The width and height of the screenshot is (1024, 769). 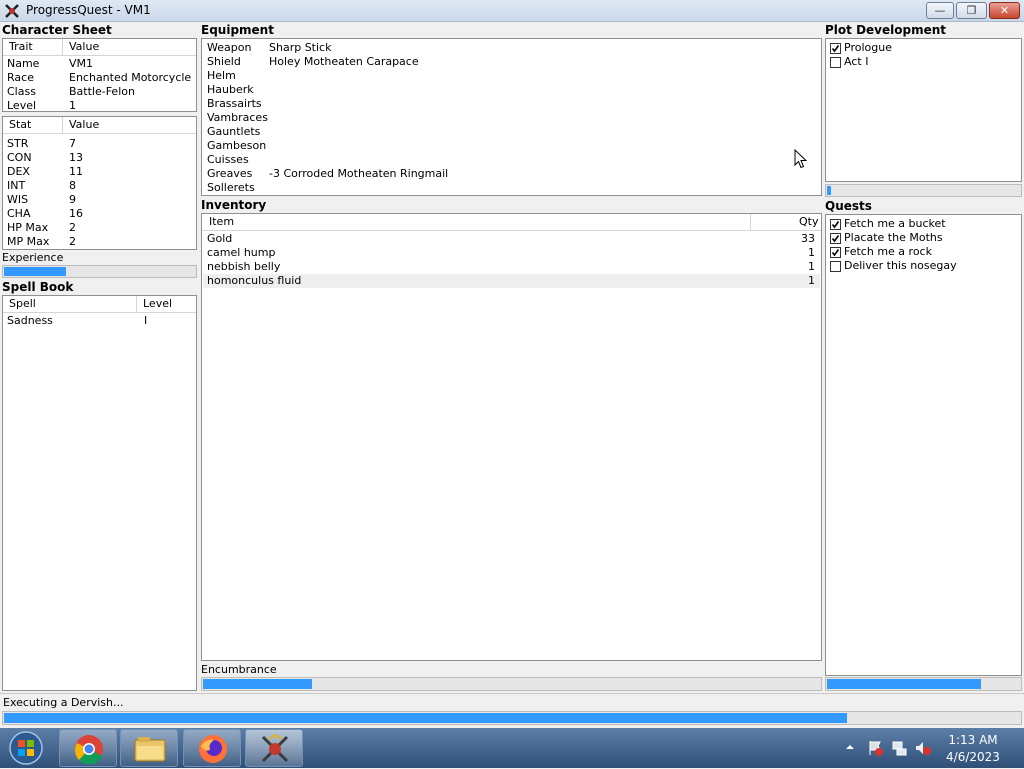 I want to click on action-center-icon, so click(x=875, y=748).